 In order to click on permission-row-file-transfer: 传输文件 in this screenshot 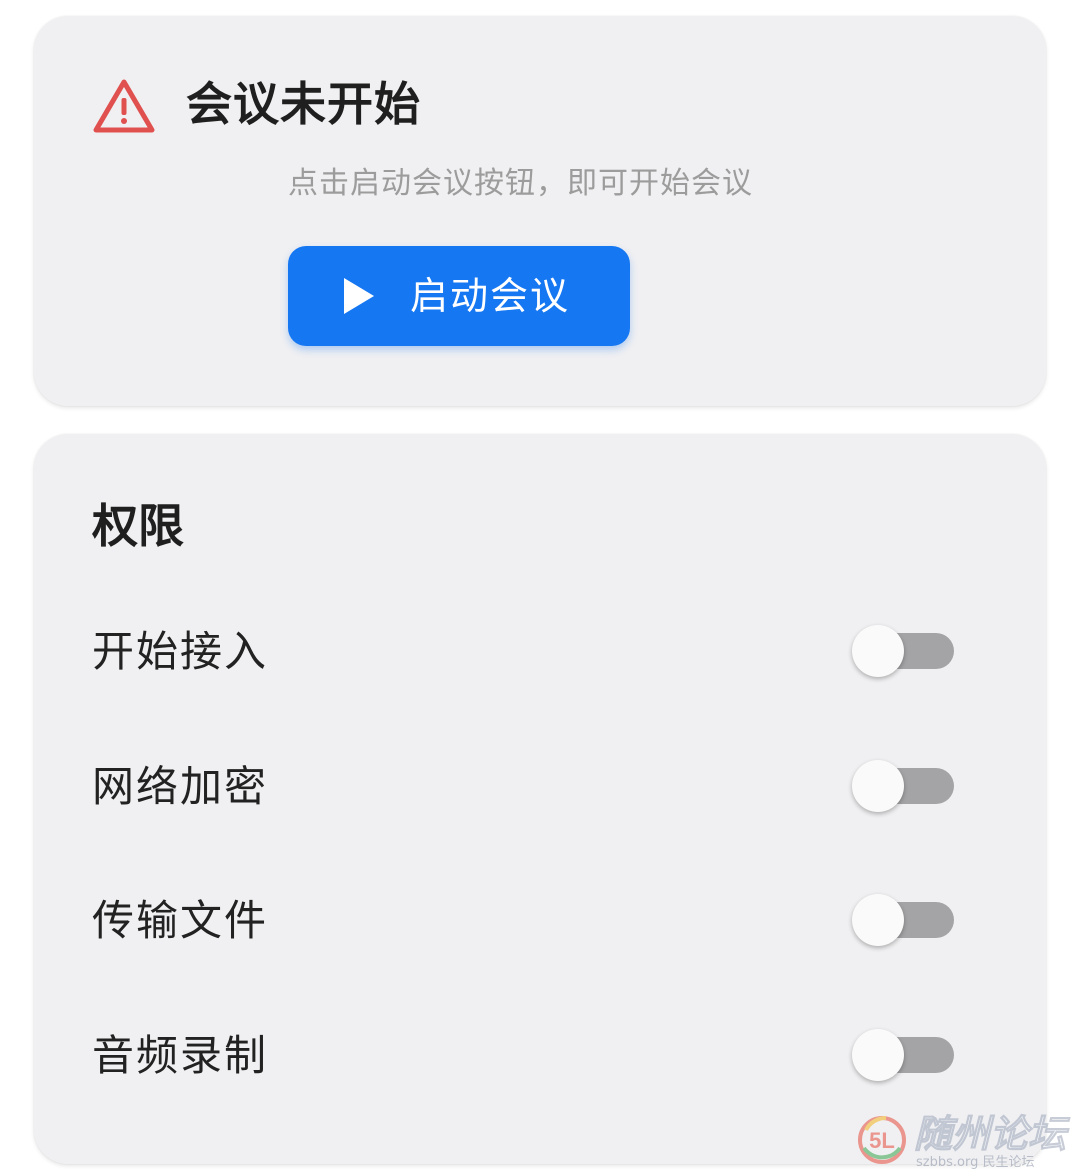, I will do `click(540, 920)`.